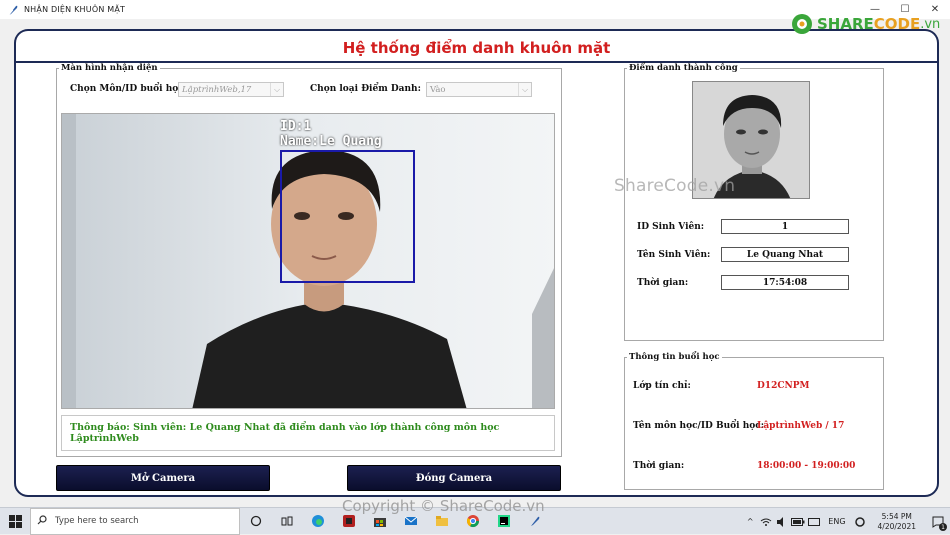 The image size is (950, 535). I want to click on edge-icon, so click(317, 521).